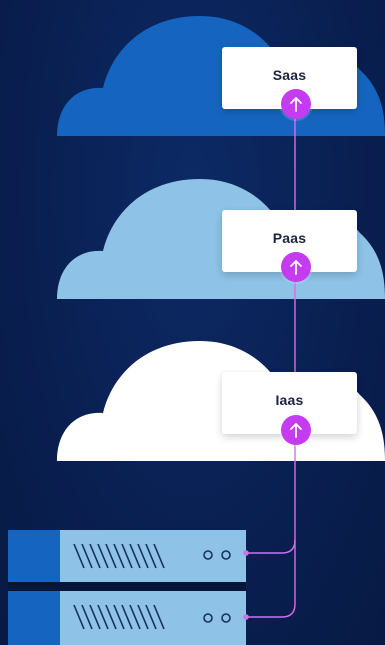  I want to click on server-unit-top, so click(127, 556).